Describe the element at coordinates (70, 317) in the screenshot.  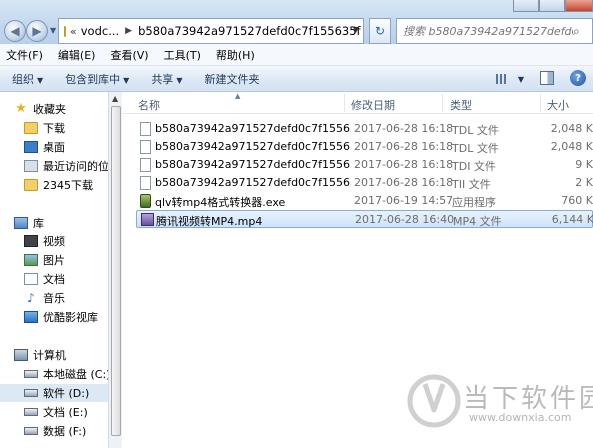
I see `nav-label: 优酷影视库` at that location.